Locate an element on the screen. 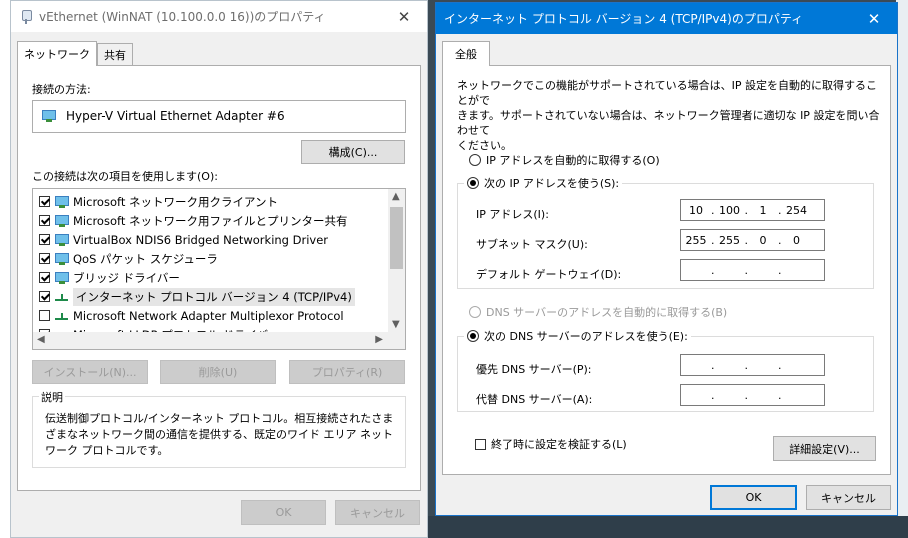 This screenshot has width=908, height=538. intro-text-line-3: ください。 is located at coordinates (484, 145).